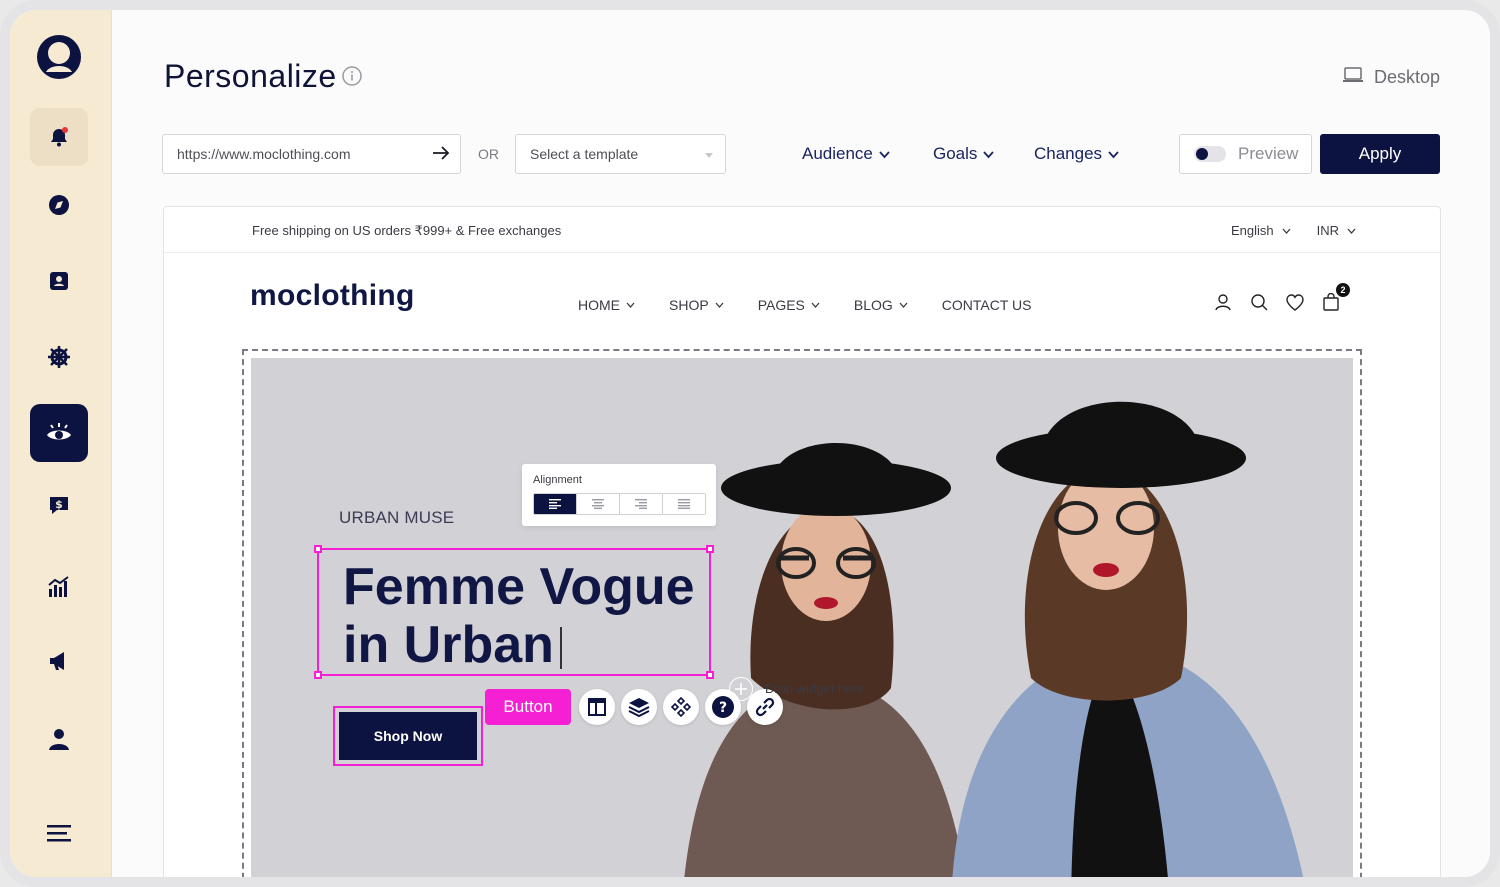  Describe the element at coordinates (311, 154) in the screenshot. I see `url-input: https://www.moclothing.com` at that location.